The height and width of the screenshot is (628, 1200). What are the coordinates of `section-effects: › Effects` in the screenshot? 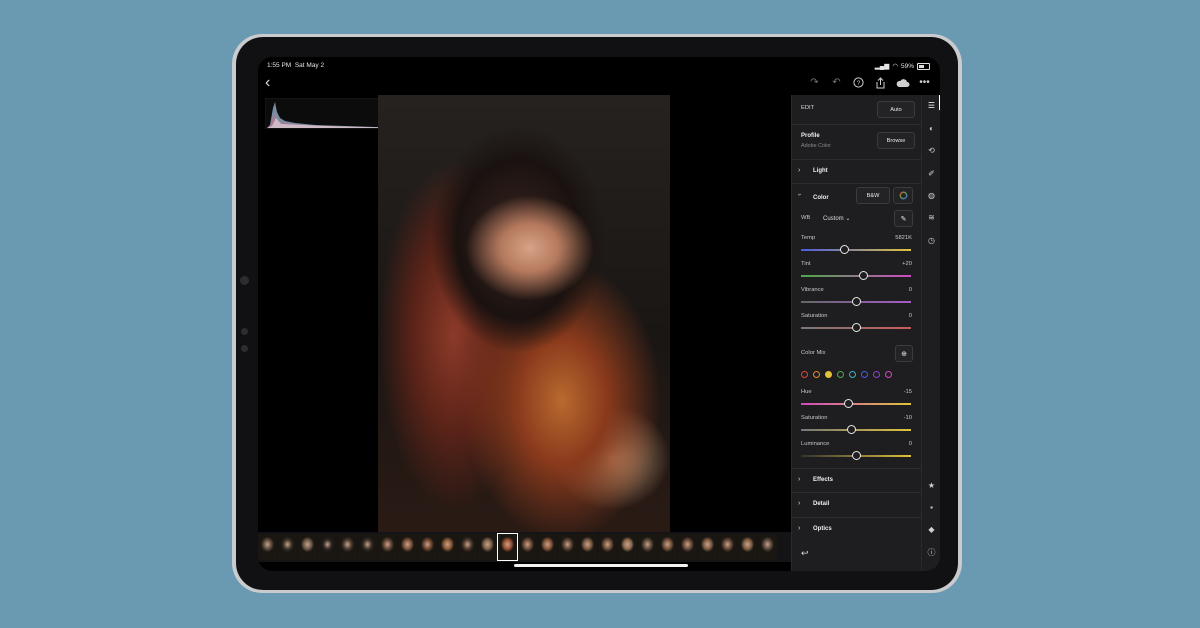 It's located at (857, 479).